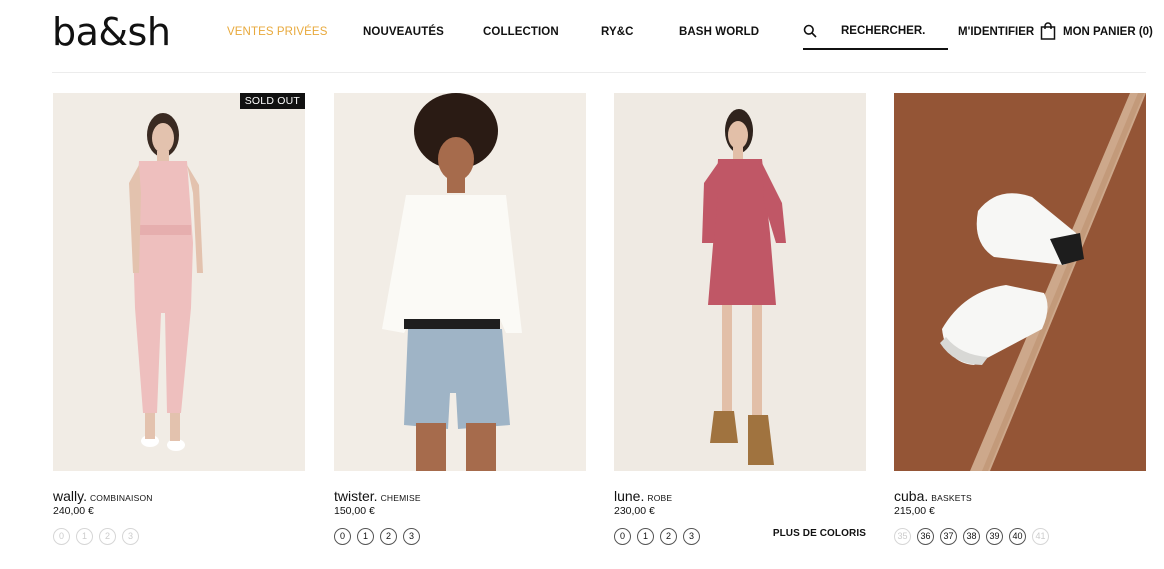 The height and width of the screenshot is (569, 1164). Describe the element at coordinates (599, 72) in the screenshot. I see `header-divider` at that location.